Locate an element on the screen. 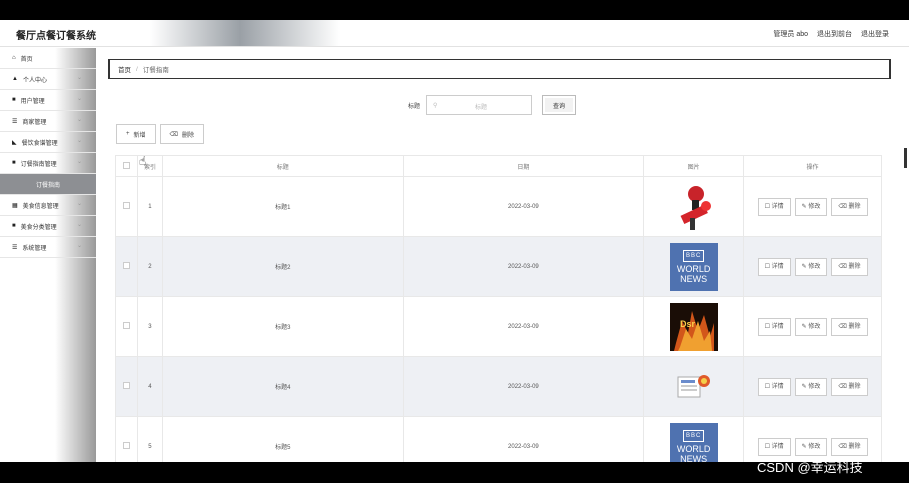 This screenshot has height=483, width=909. table-header-row: 索引 标题 日期 图片 操作 is located at coordinates (498, 166).